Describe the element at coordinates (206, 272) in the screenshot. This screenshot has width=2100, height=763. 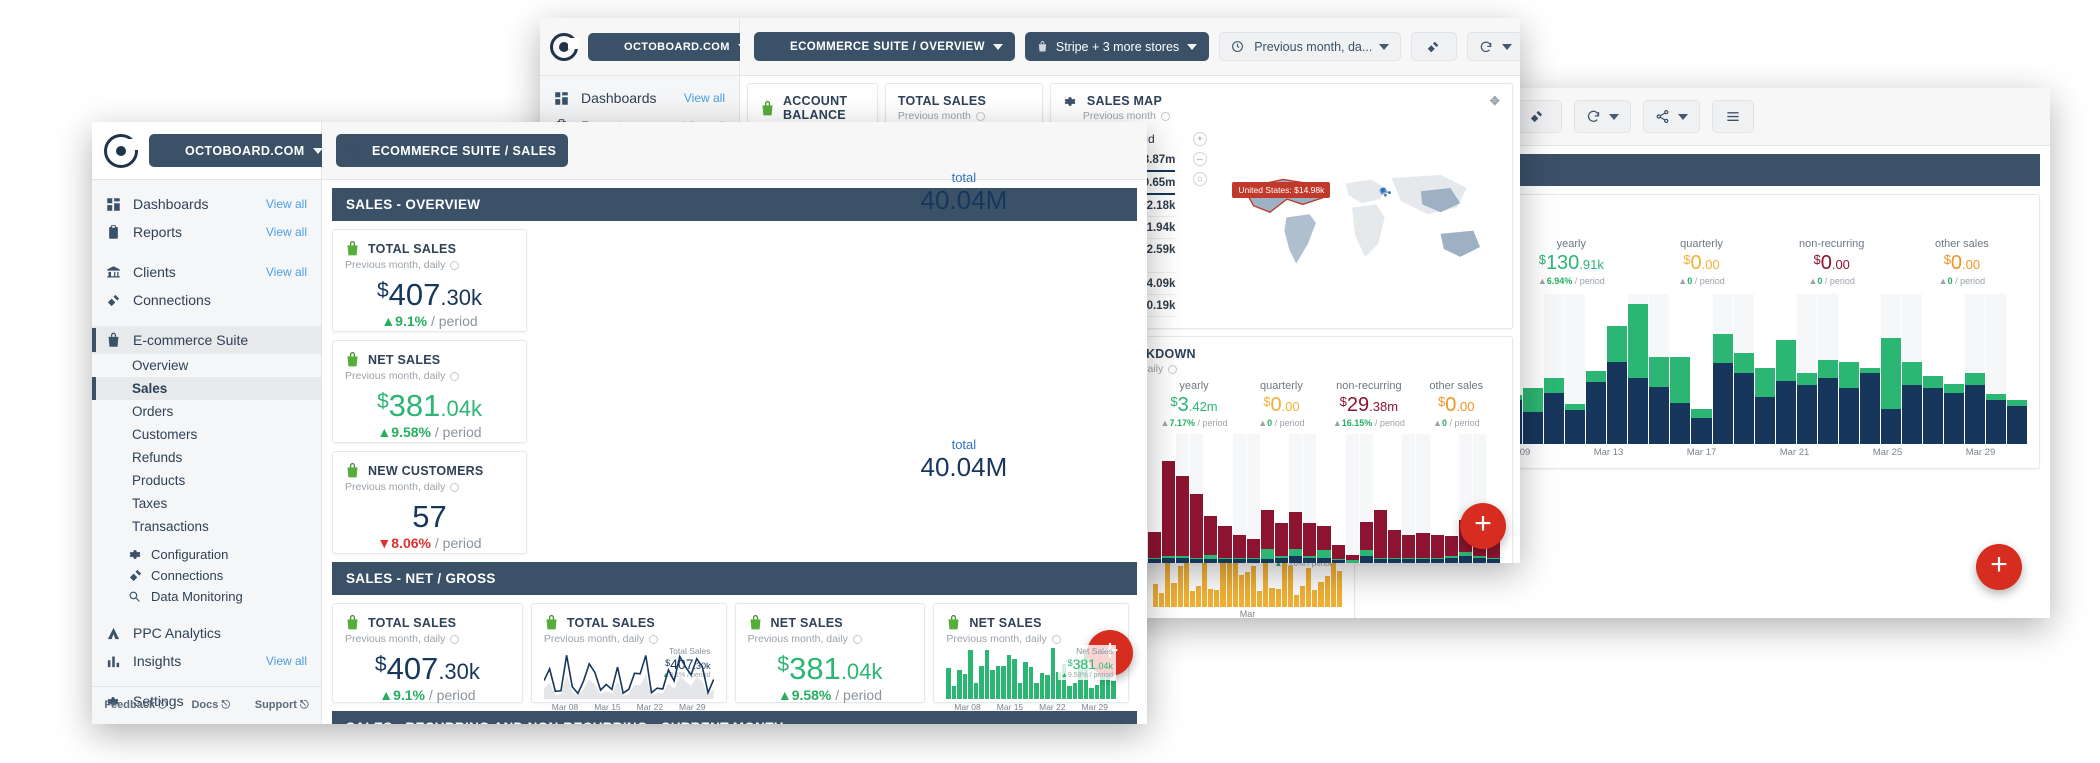
I see `sidebar-item-clients: Clients View all` at that location.